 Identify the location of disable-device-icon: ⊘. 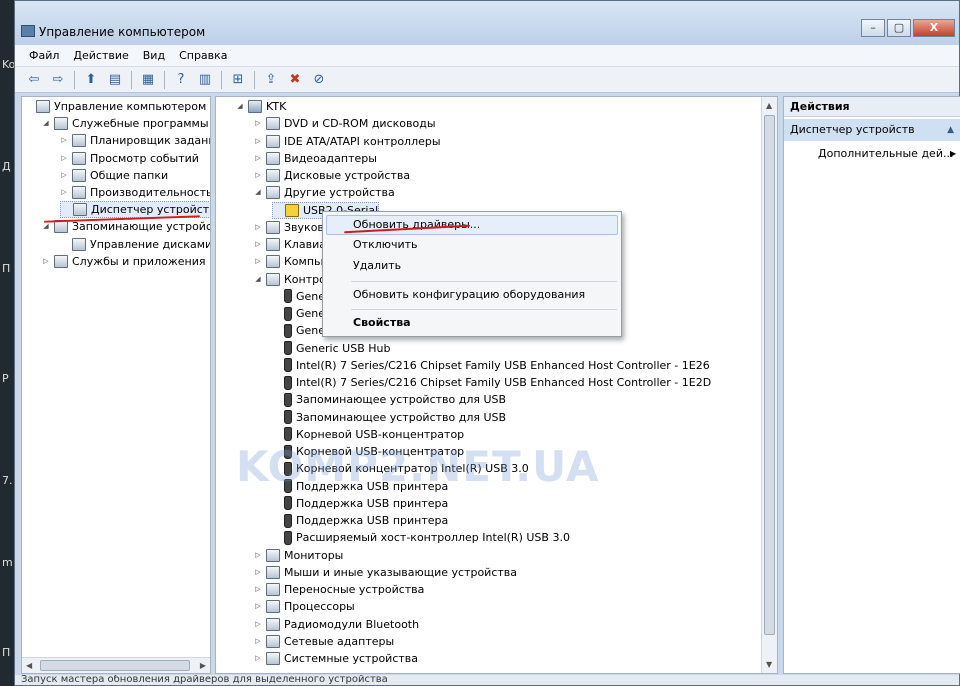
(319, 80).